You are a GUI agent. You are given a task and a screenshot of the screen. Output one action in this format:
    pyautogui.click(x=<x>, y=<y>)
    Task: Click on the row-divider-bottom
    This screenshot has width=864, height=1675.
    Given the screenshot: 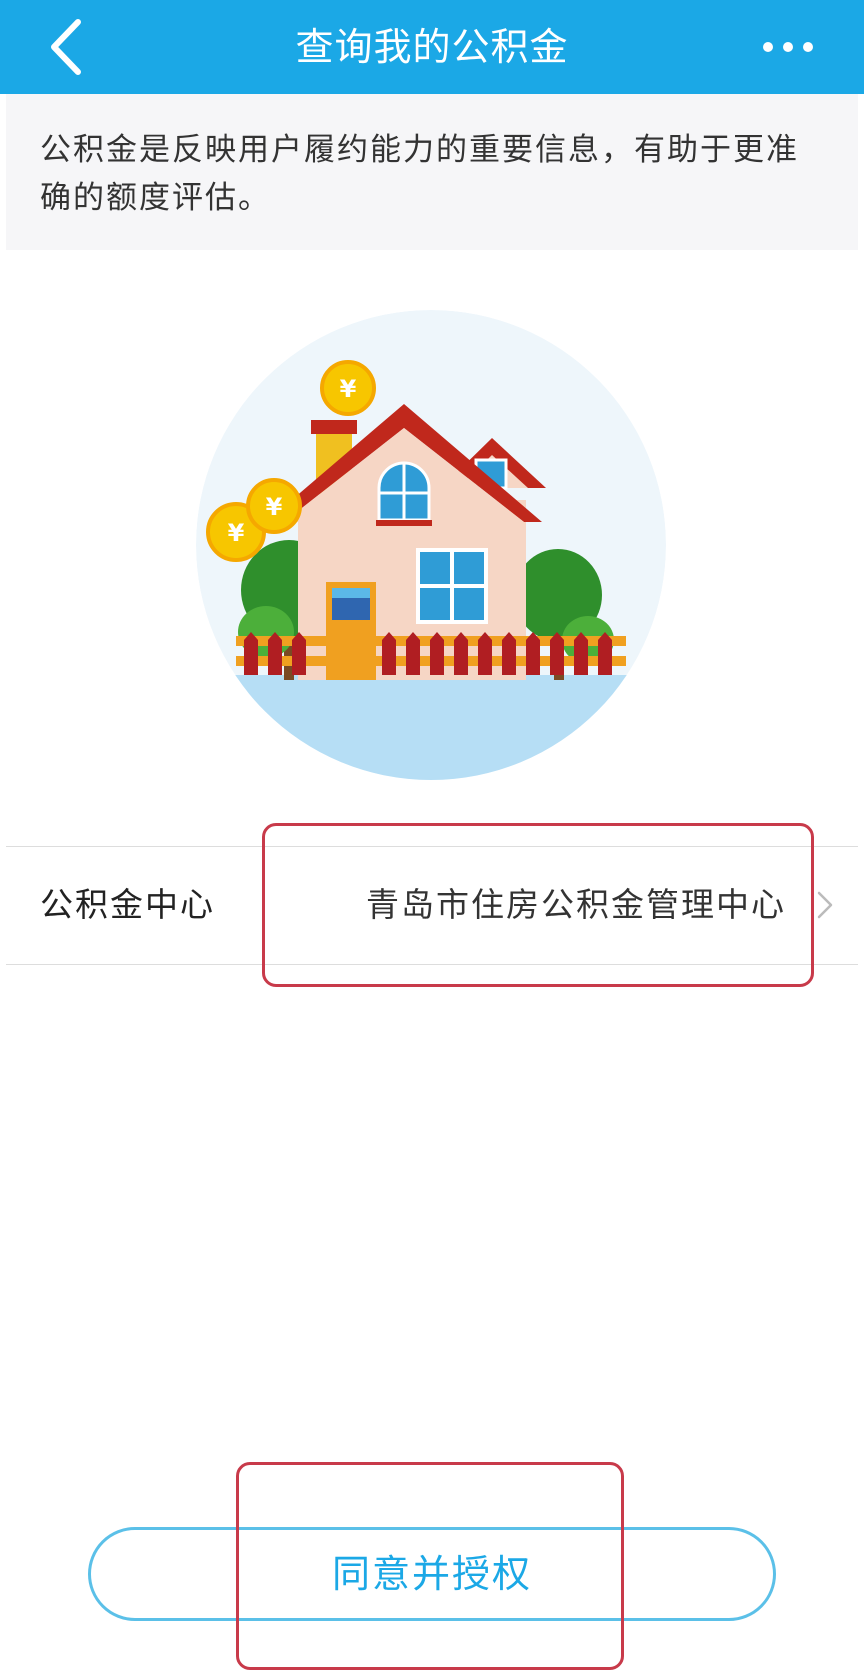 What is the action you would take?
    pyautogui.click(x=432, y=964)
    